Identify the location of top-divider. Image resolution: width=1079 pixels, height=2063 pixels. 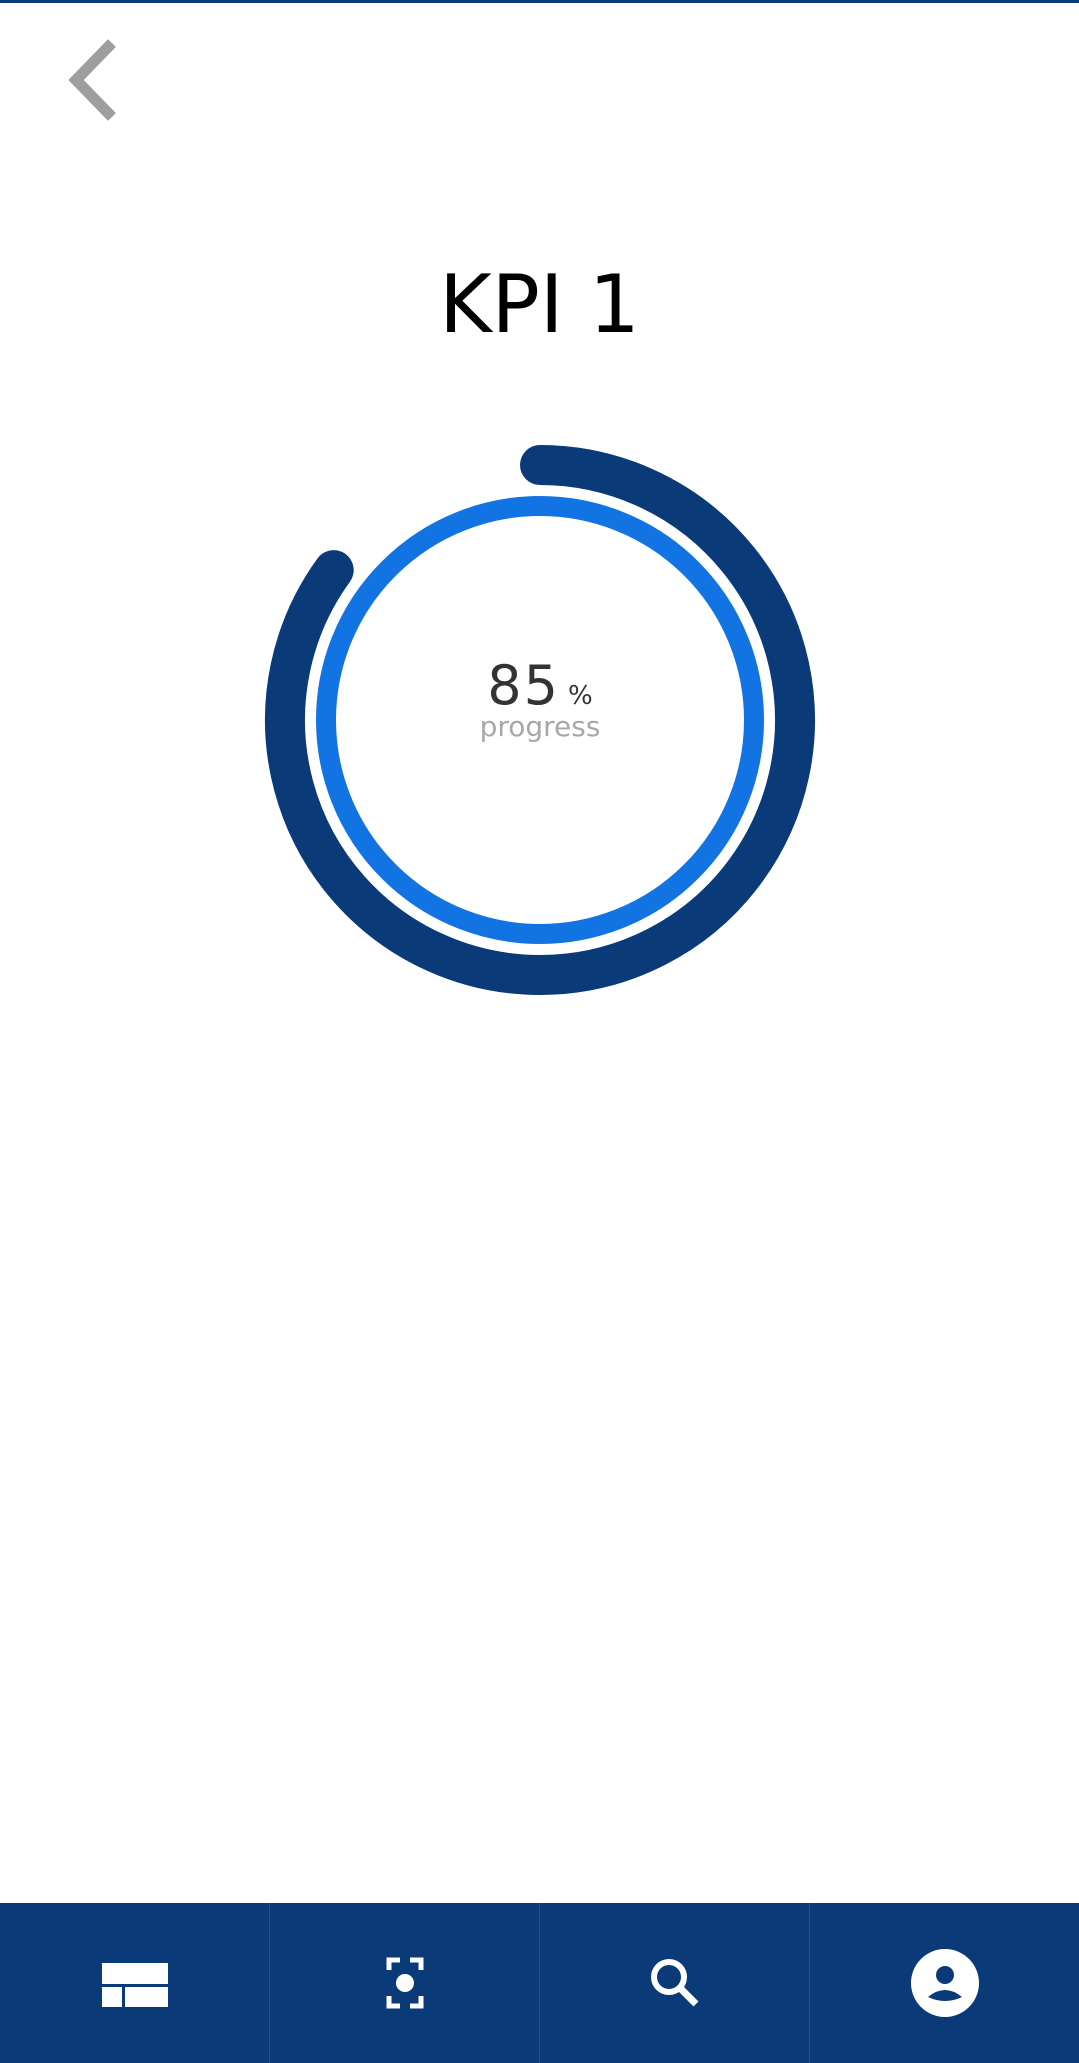
(539, 1).